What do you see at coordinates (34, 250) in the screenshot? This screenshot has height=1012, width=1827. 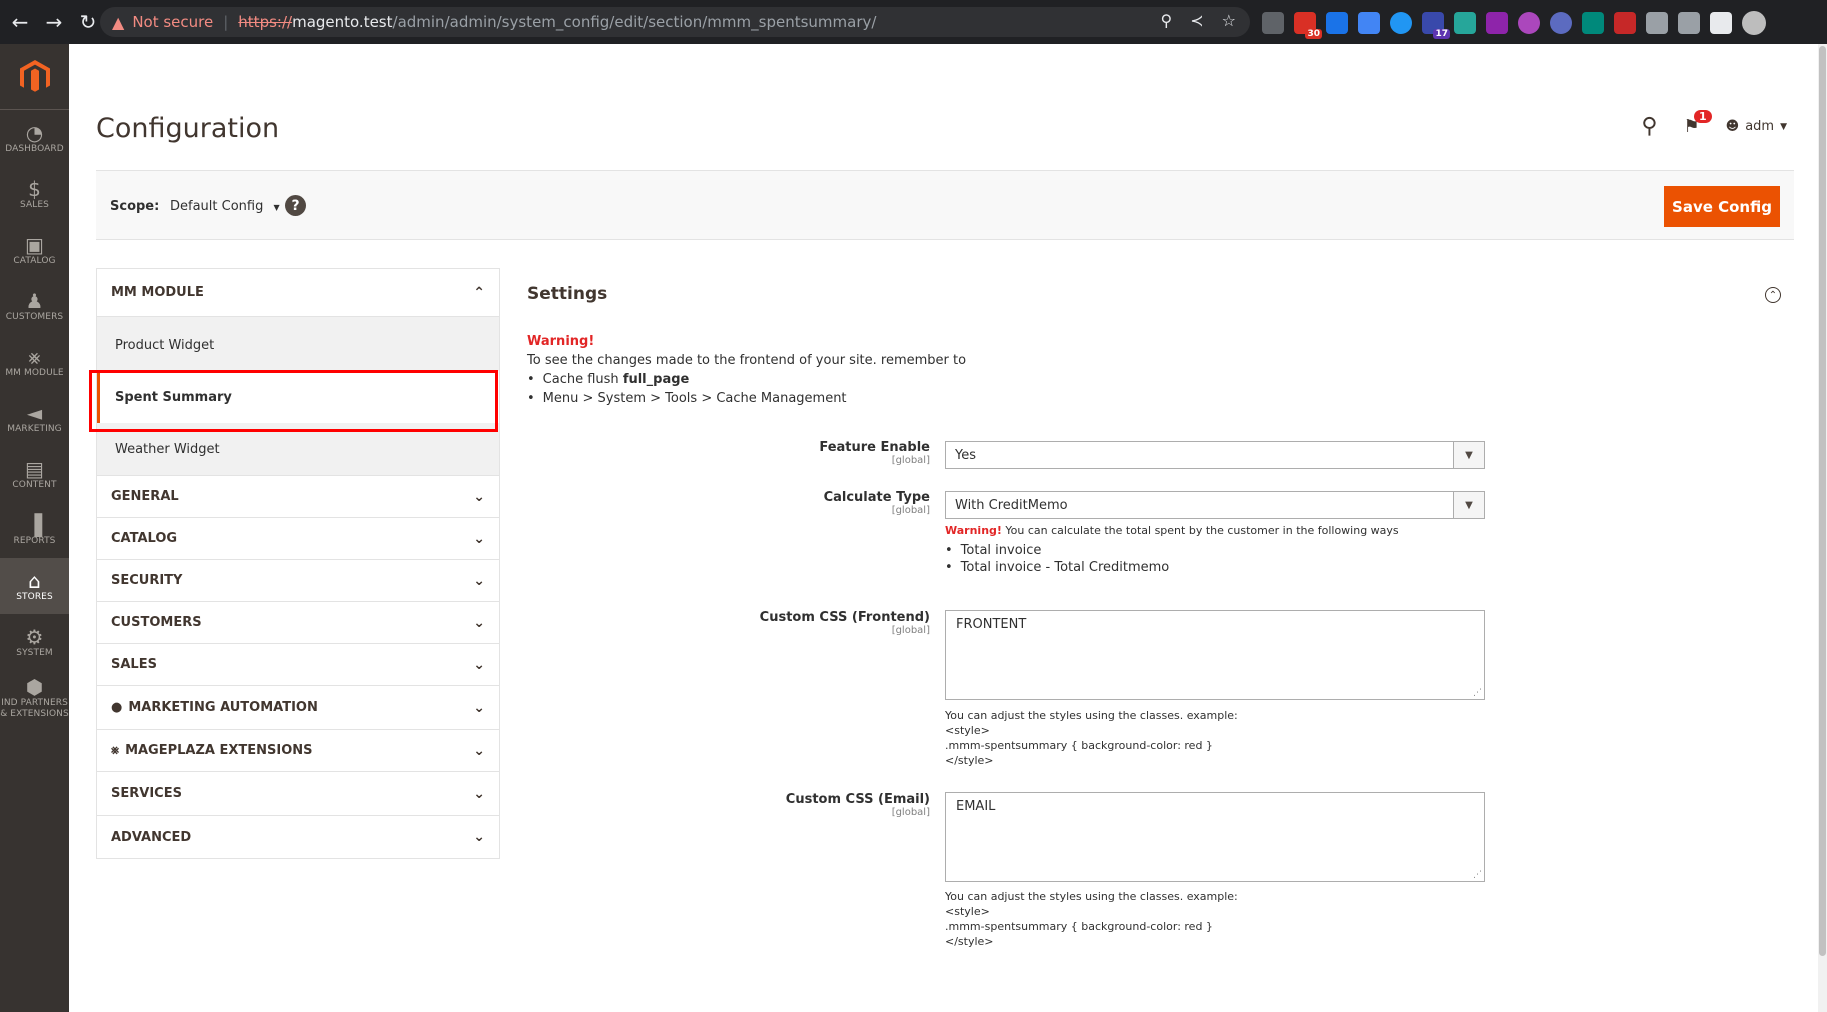 I see `sidebar-item-catalog: ▣ CATALOG` at bounding box center [34, 250].